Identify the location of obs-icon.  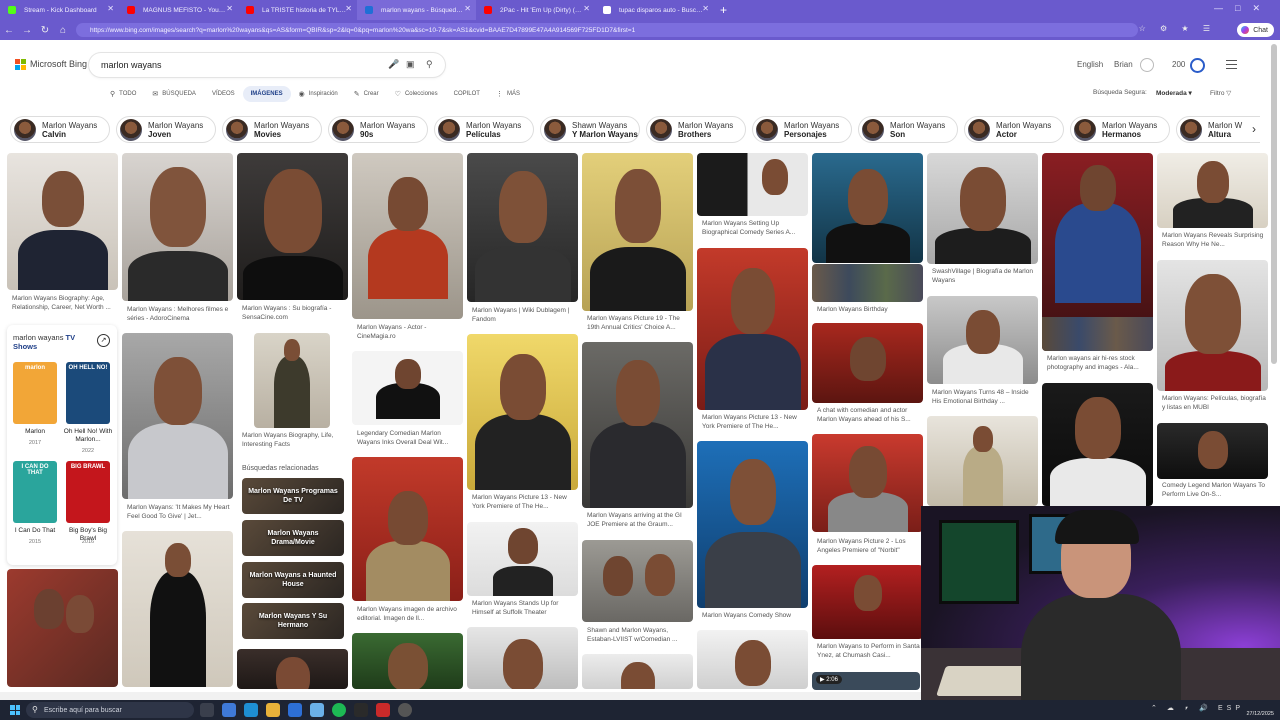
(405, 710).